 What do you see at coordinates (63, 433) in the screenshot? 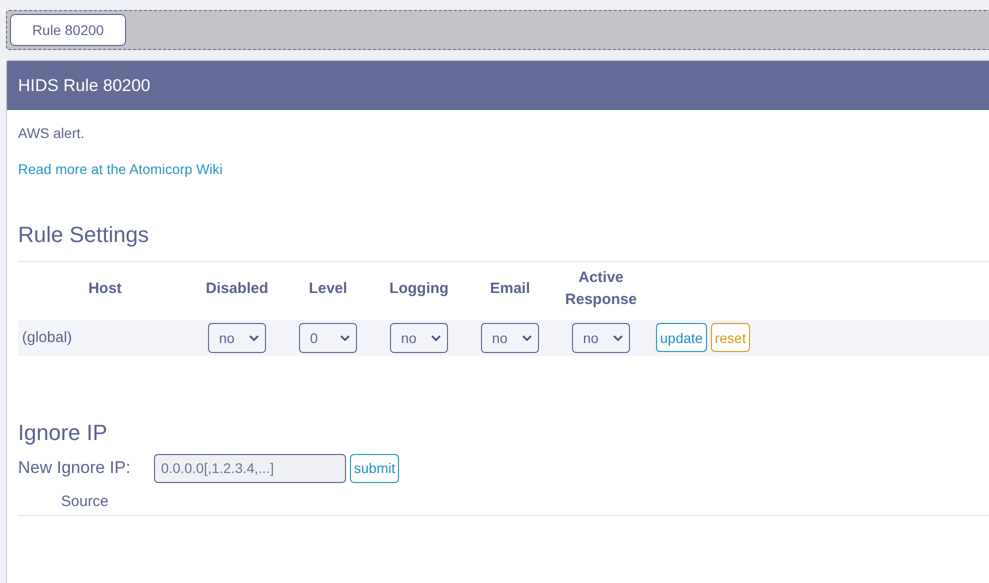
I see `section-heading: Ignore IP` at bounding box center [63, 433].